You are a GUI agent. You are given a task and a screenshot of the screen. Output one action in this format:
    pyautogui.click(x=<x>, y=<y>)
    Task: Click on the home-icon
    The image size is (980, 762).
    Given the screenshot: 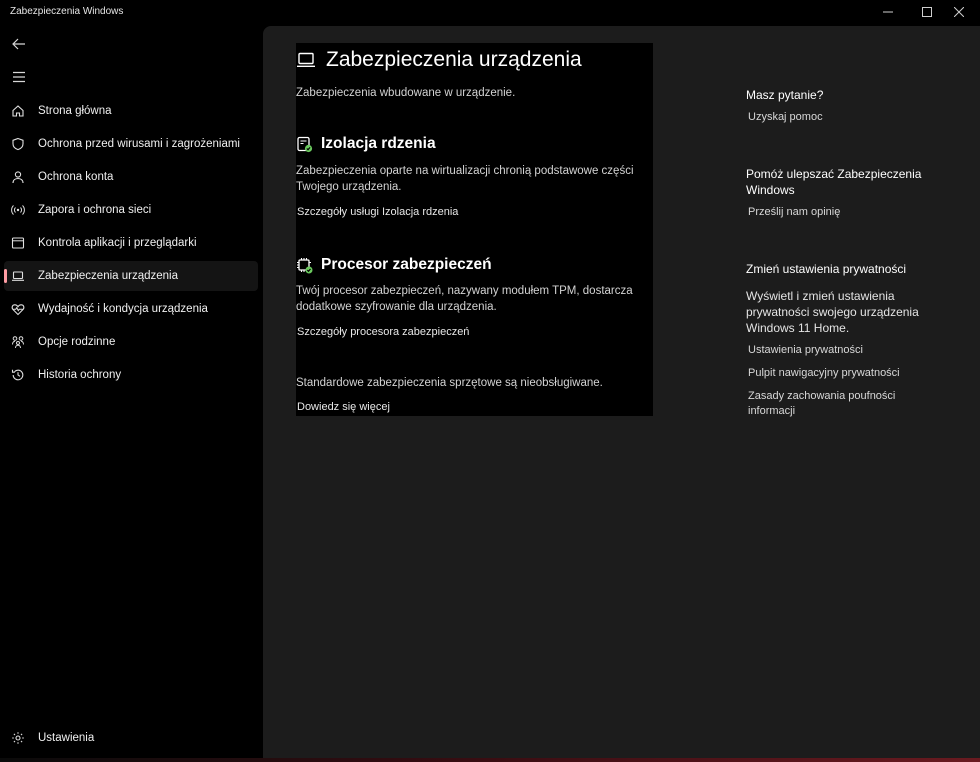 What is the action you would take?
    pyautogui.click(x=18, y=111)
    